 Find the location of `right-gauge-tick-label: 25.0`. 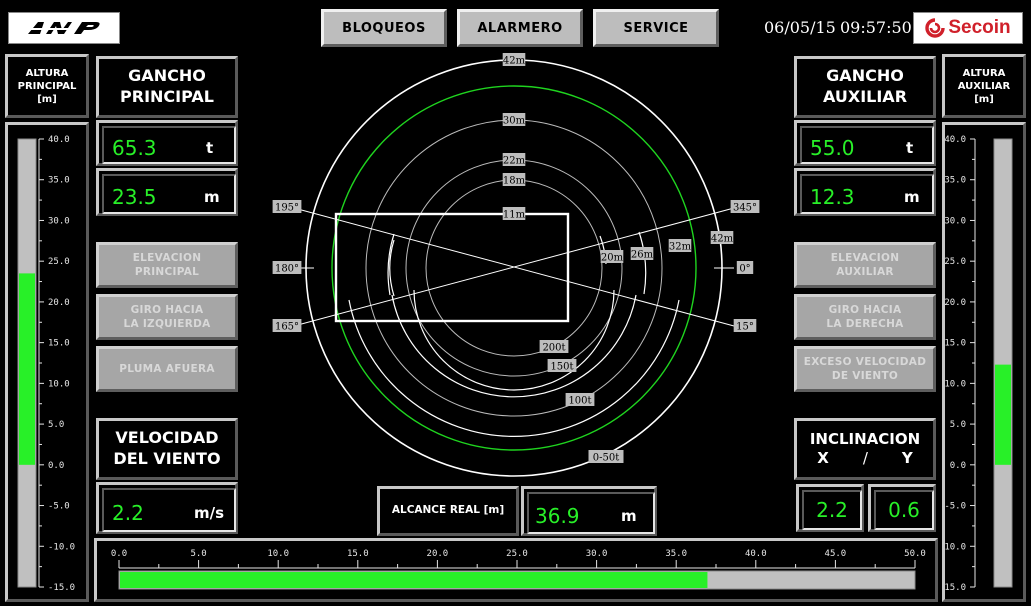

right-gauge-tick-label: 25.0 is located at coordinates (955, 262).